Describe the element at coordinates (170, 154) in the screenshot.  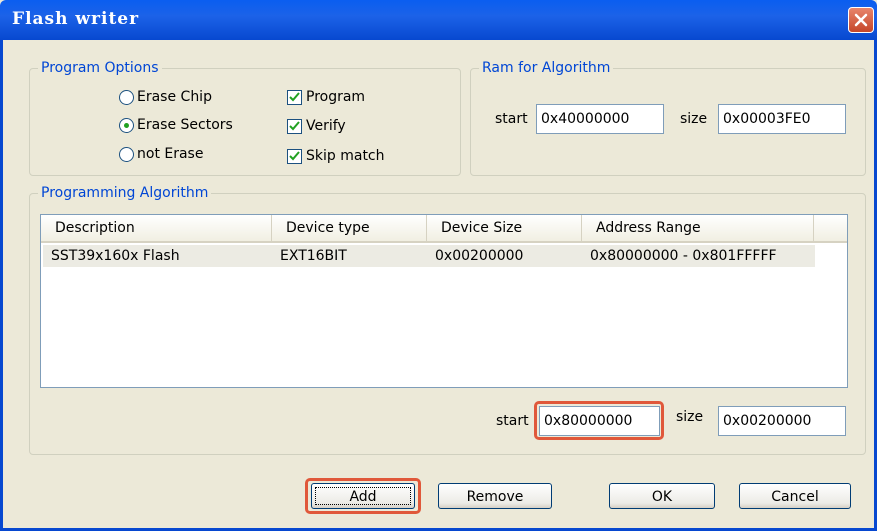
I see `not-erase-label: not Erase` at that location.